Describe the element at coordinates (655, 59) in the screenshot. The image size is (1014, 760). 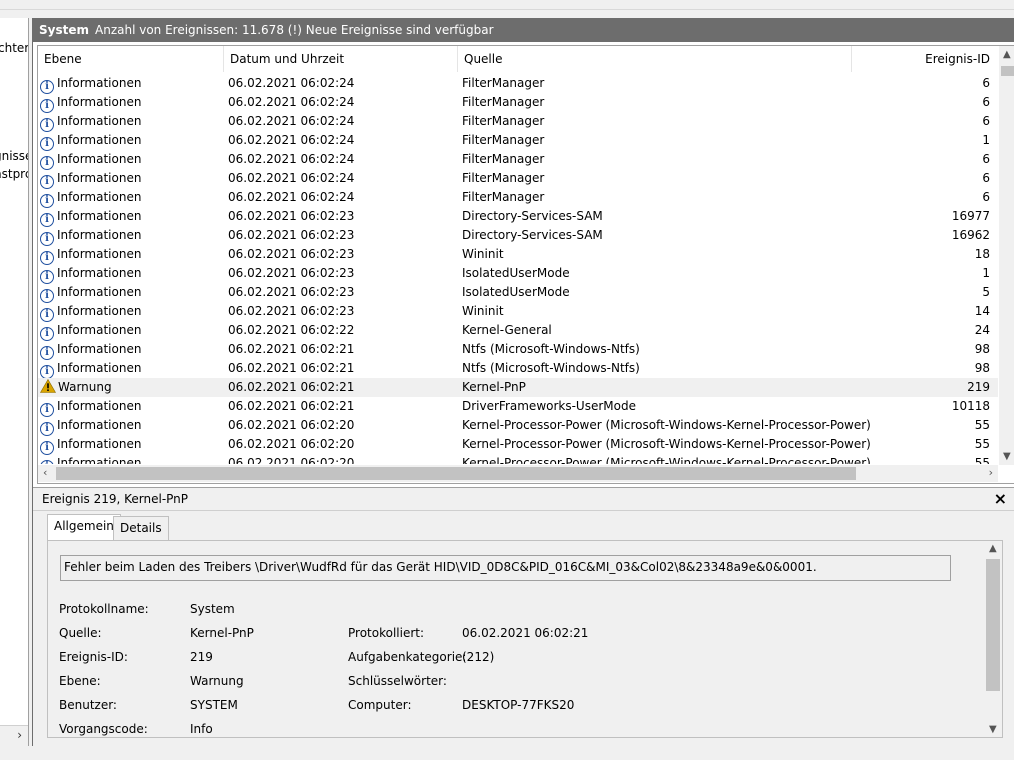
I see `column-header-source: Quelle` at that location.